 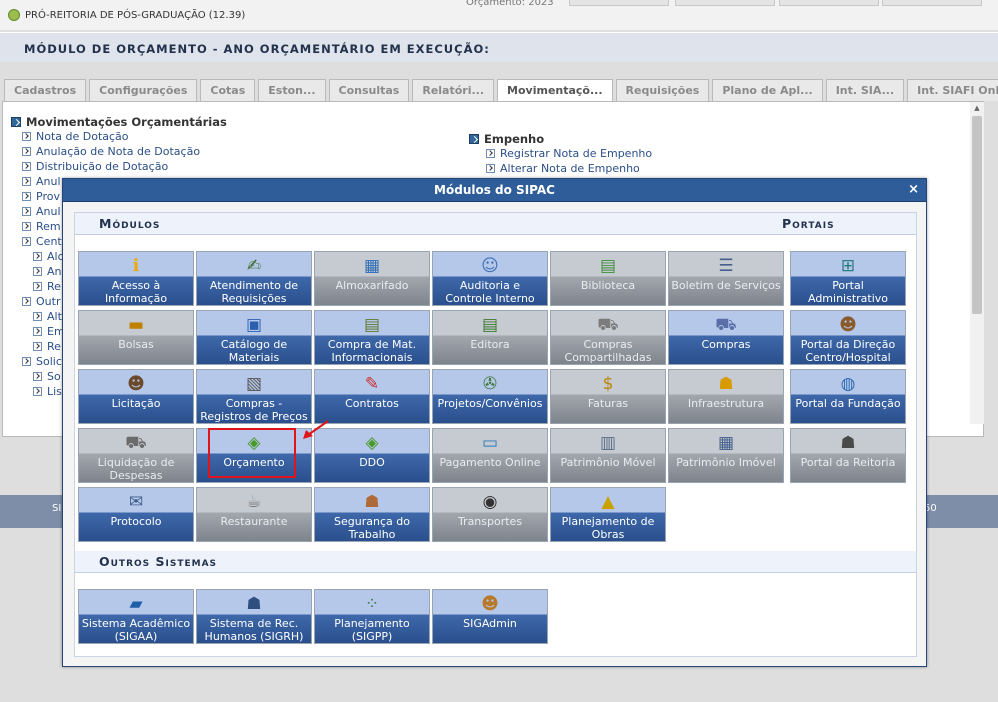 What do you see at coordinates (372, 337) in the screenshot?
I see `module-tile-compra-de-mat-informacionais: ▤ Compra de Mat. Informacionais` at bounding box center [372, 337].